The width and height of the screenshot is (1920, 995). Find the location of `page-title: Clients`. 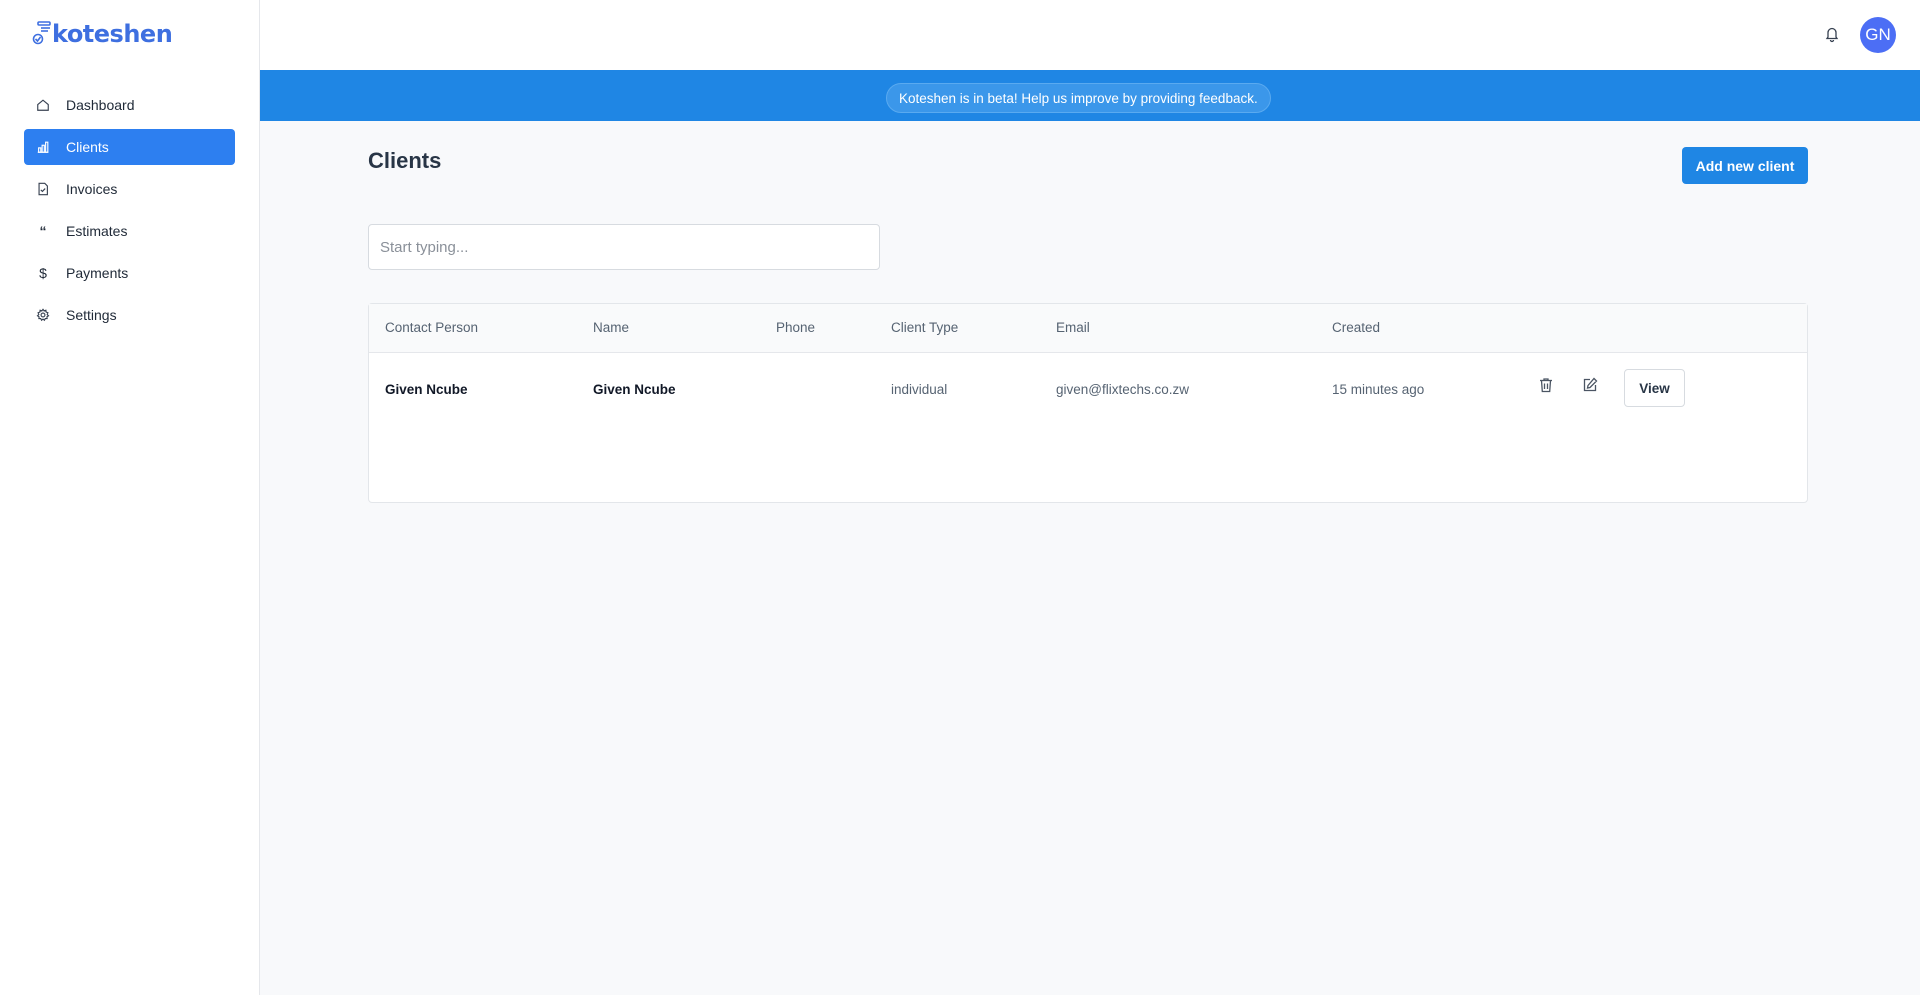

page-title: Clients is located at coordinates (405, 160).